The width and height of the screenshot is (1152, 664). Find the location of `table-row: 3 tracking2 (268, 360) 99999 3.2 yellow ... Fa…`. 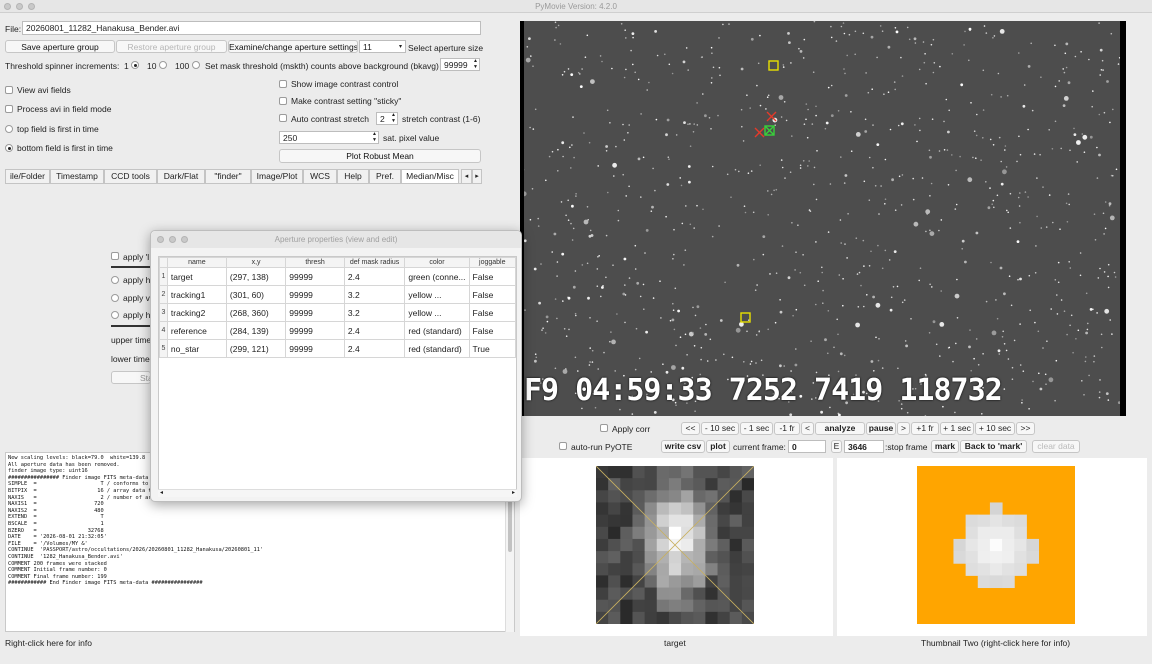

table-row: 3 tracking2 (268, 360) 99999 3.2 yellow ... Fa… is located at coordinates (337, 312).